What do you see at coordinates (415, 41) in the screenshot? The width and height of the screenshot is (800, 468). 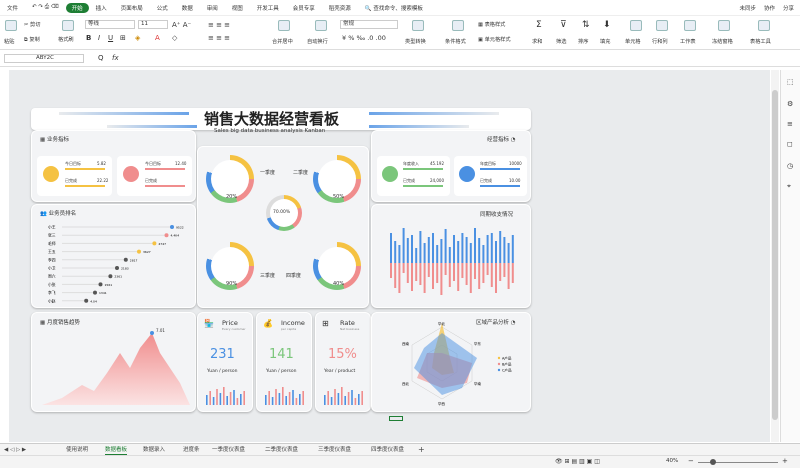 I see `type-convert-button: 类型转换` at bounding box center [415, 41].